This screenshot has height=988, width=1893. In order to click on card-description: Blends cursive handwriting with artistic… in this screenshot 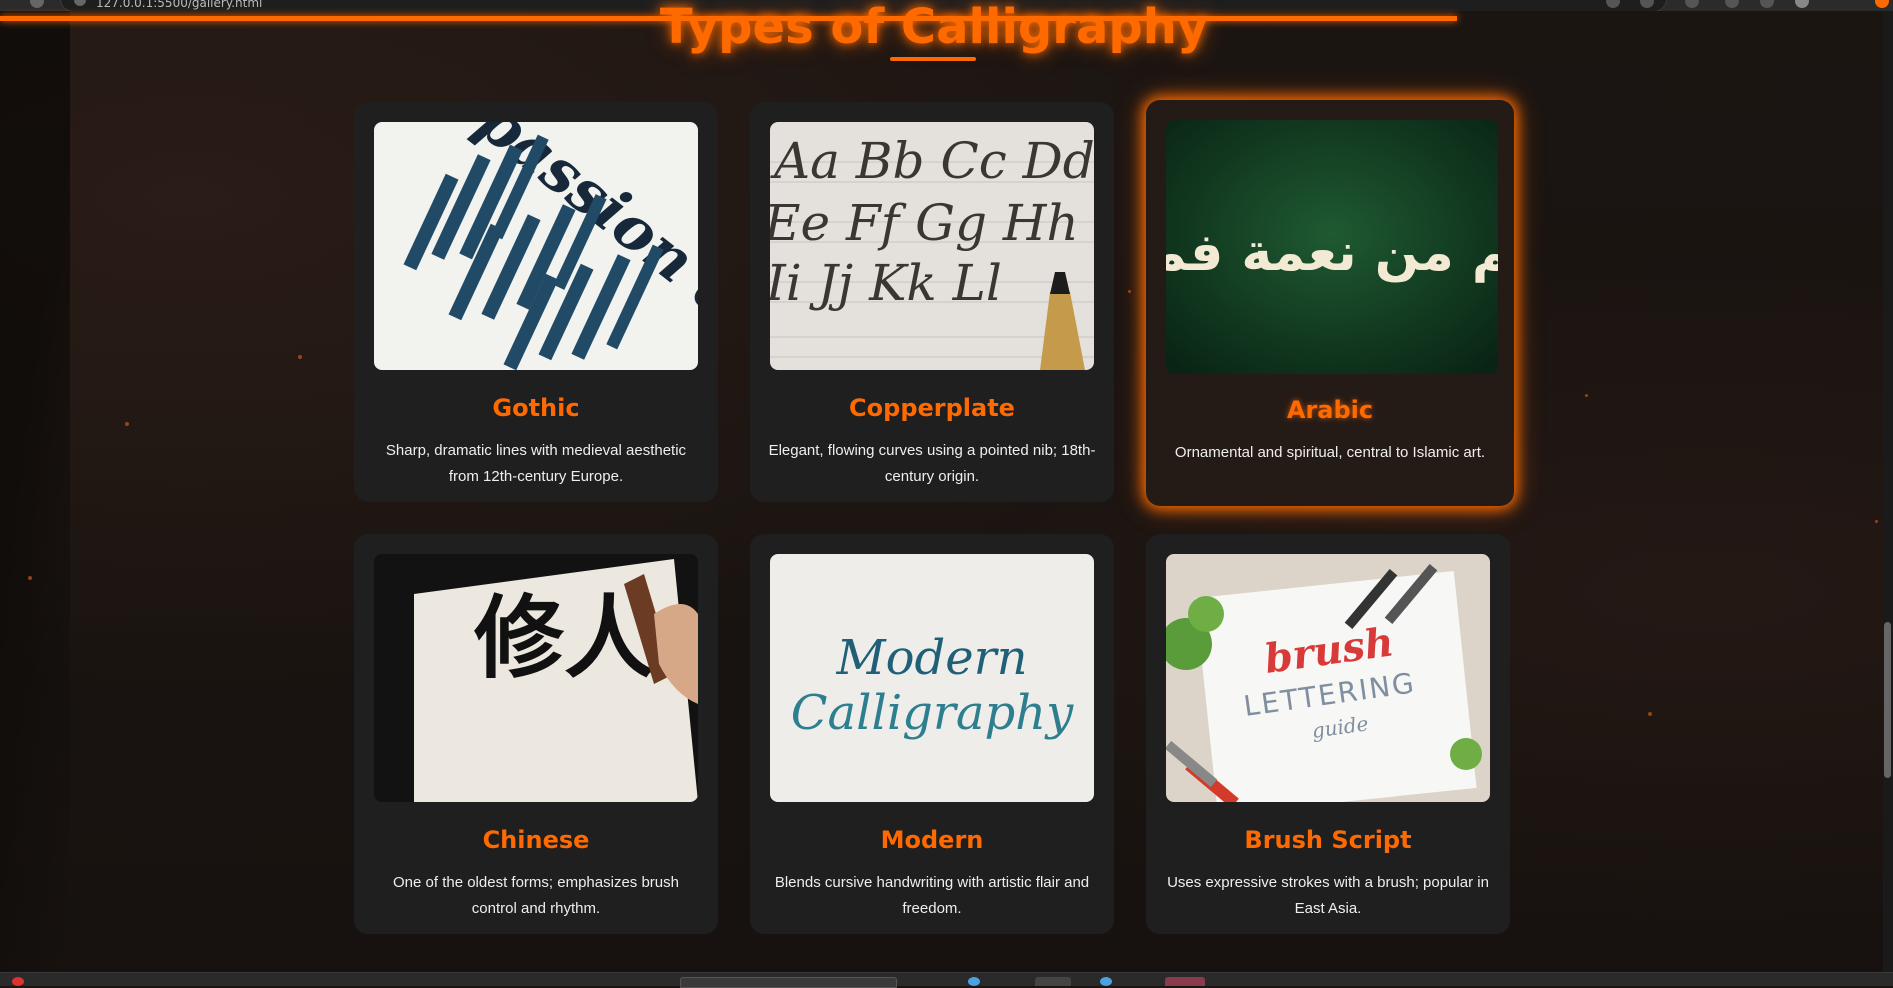, I will do `click(932, 895)`.